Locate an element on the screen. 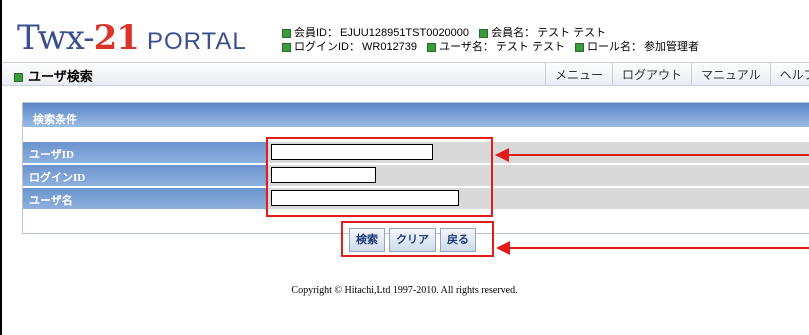 This screenshot has height=335, width=809. nav-help-link: ヘルプ is located at coordinates (789, 74).